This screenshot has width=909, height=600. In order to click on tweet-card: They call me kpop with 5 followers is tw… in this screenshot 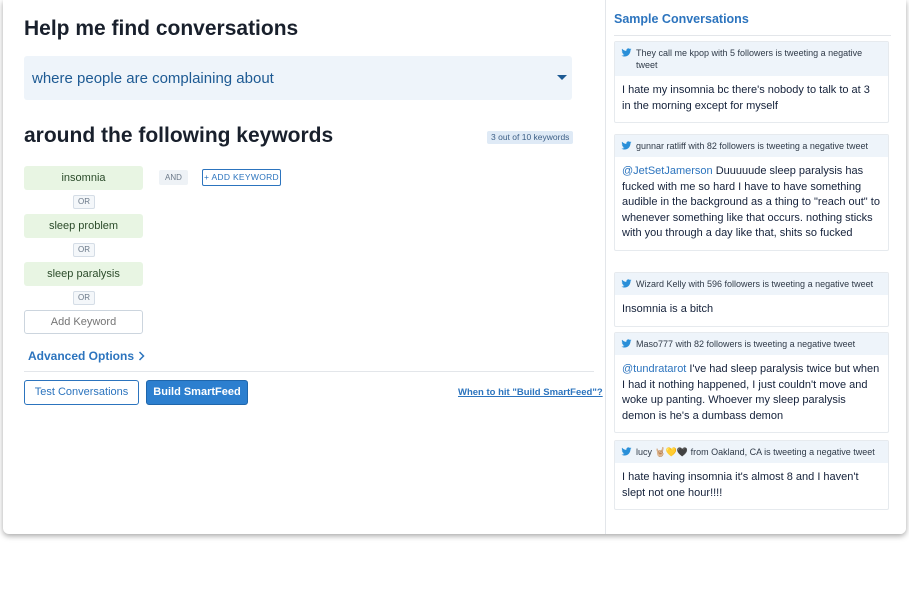, I will do `click(751, 82)`.